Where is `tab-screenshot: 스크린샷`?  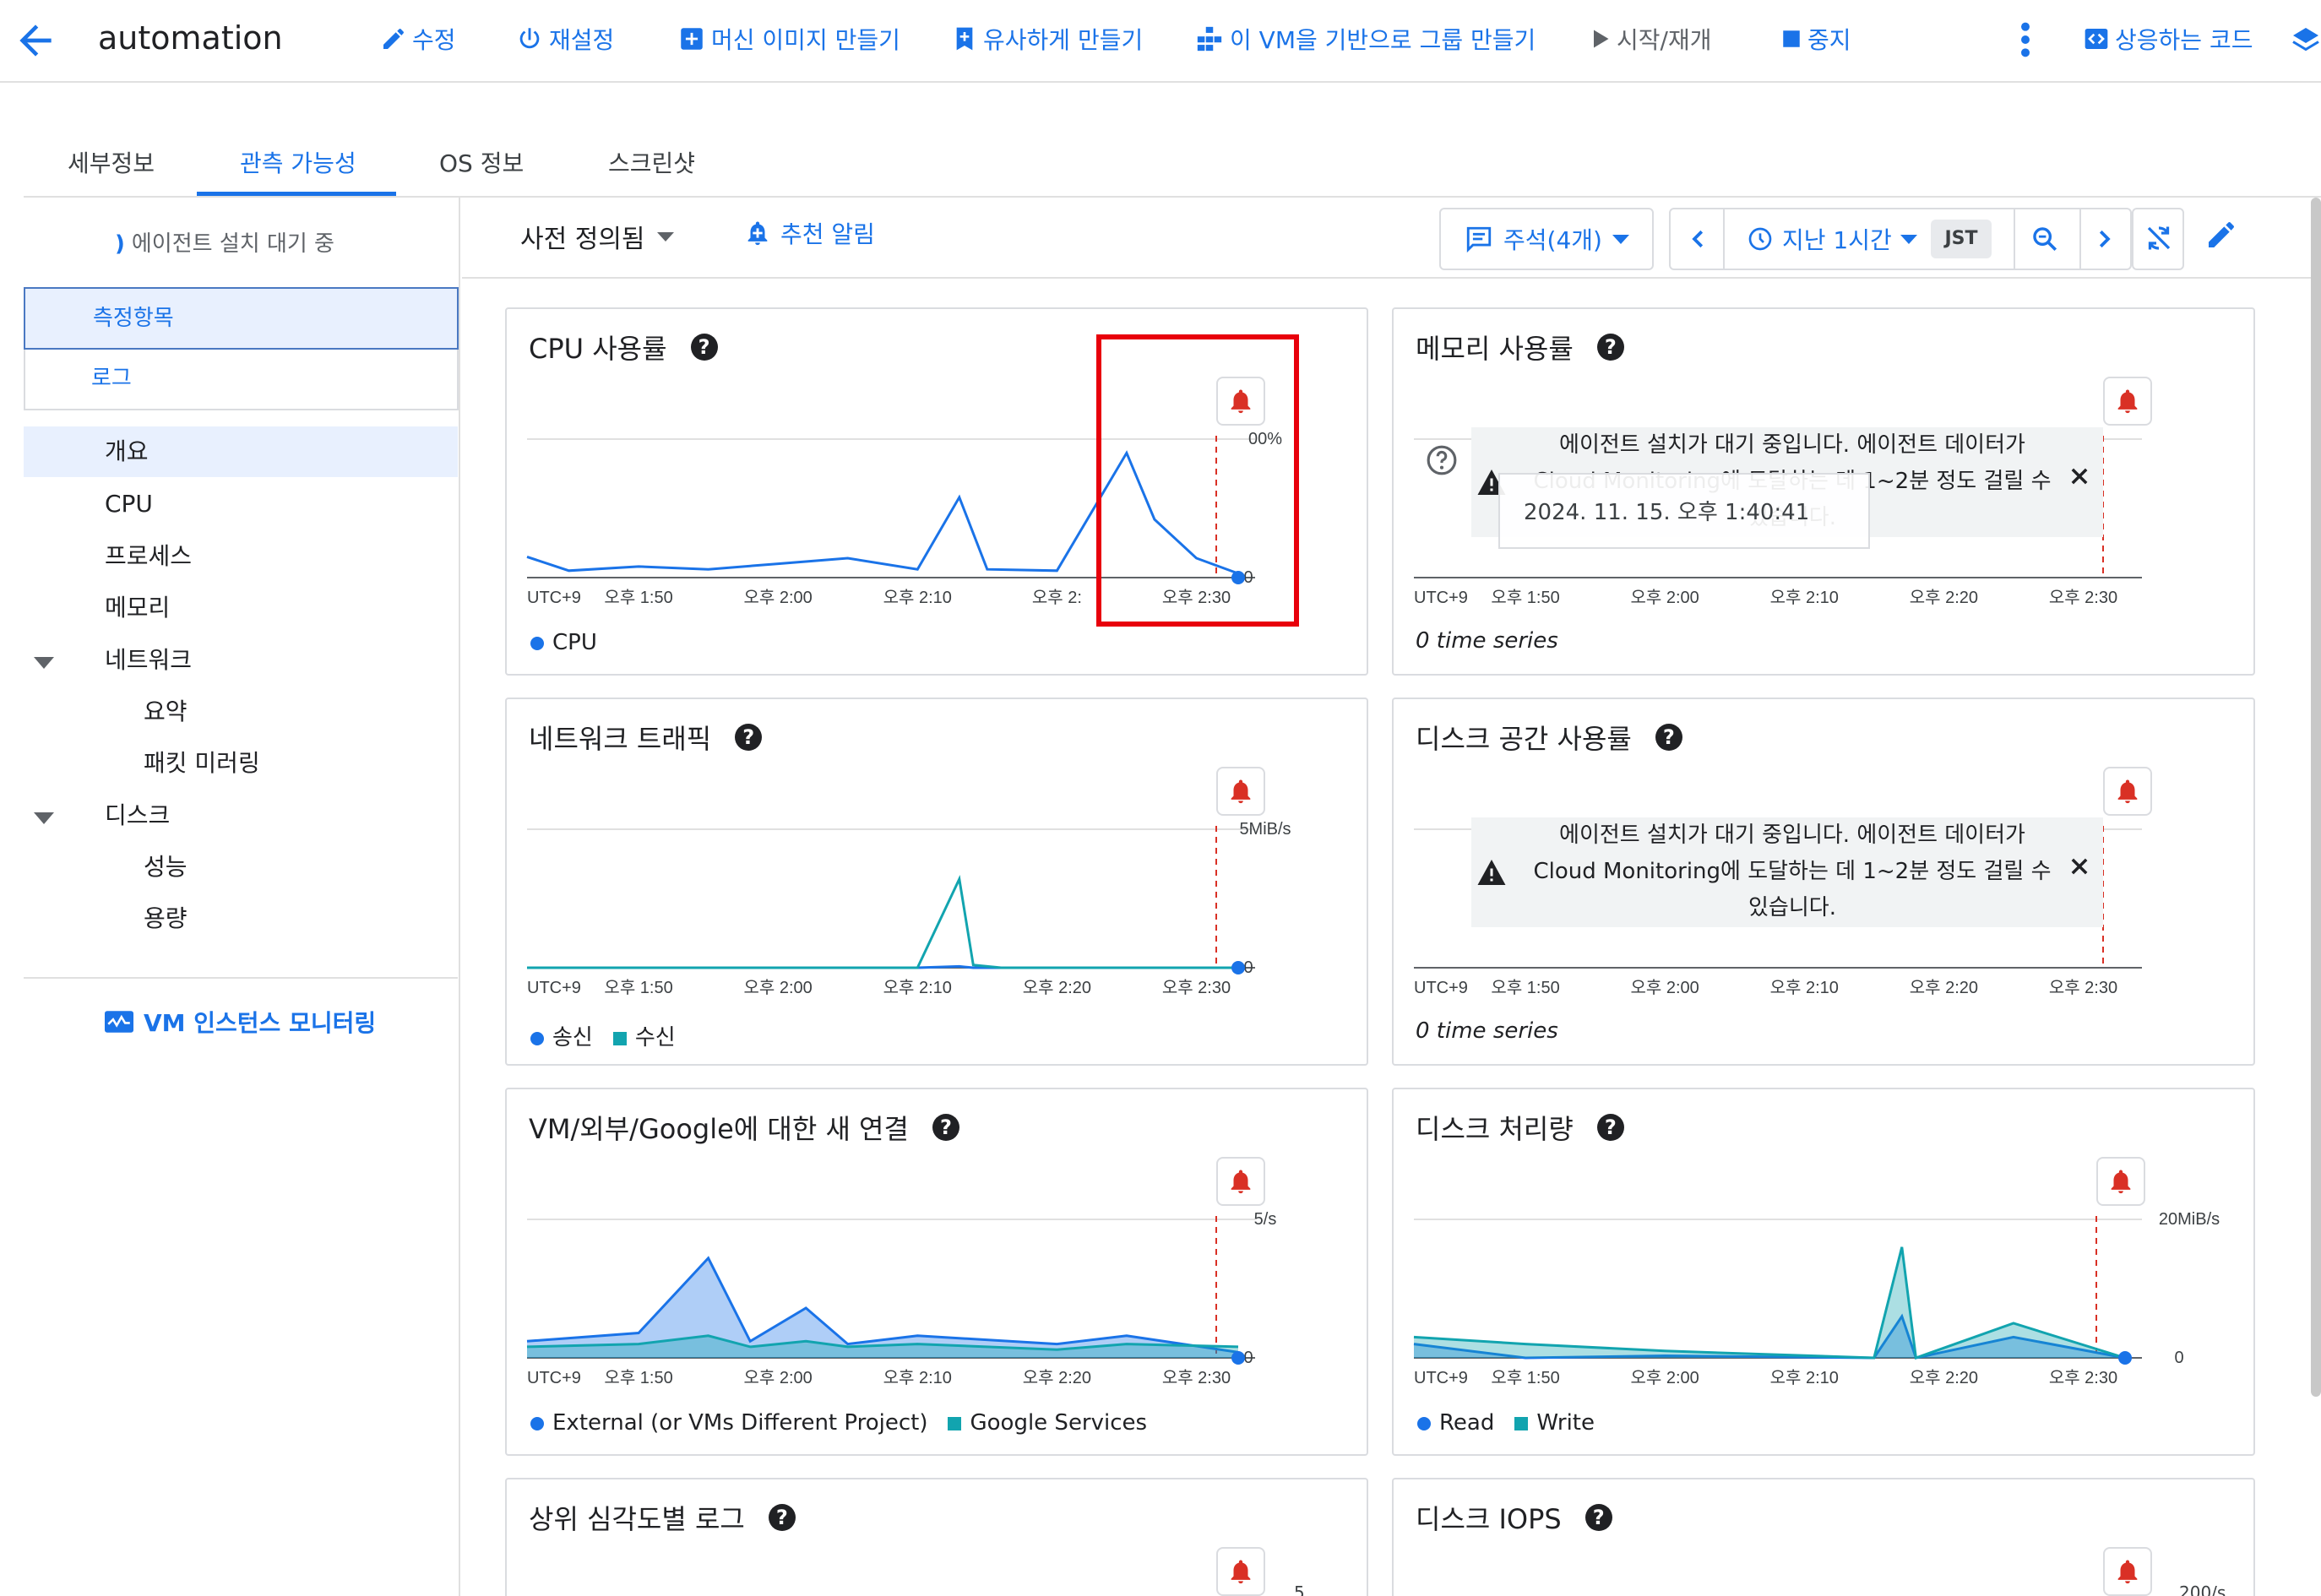 tab-screenshot: 스크린샷 is located at coordinates (651, 162).